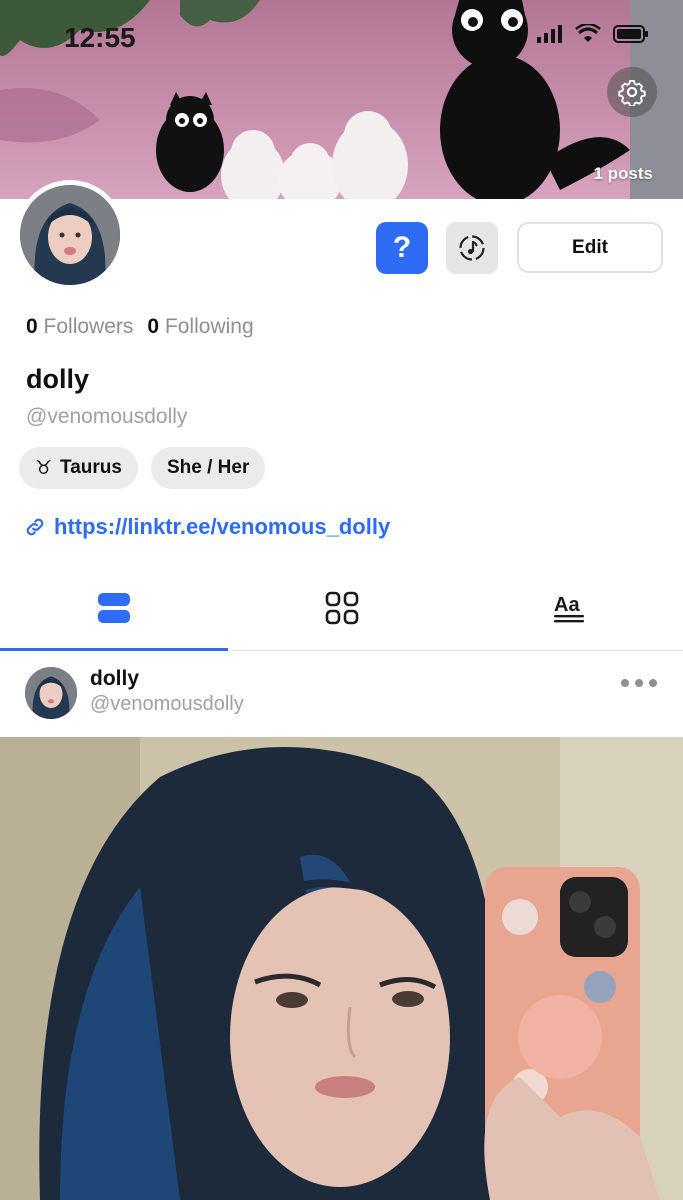 The image size is (683, 1200). I want to click on avatar-image, so click(70, 235).